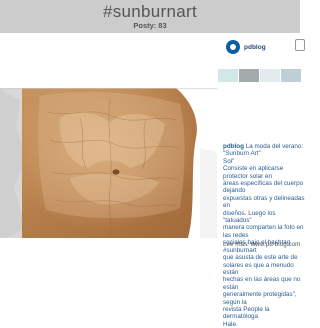 The width and height of the screenshot is (320, 328). I want to click on follow-button, so click(300, 45).